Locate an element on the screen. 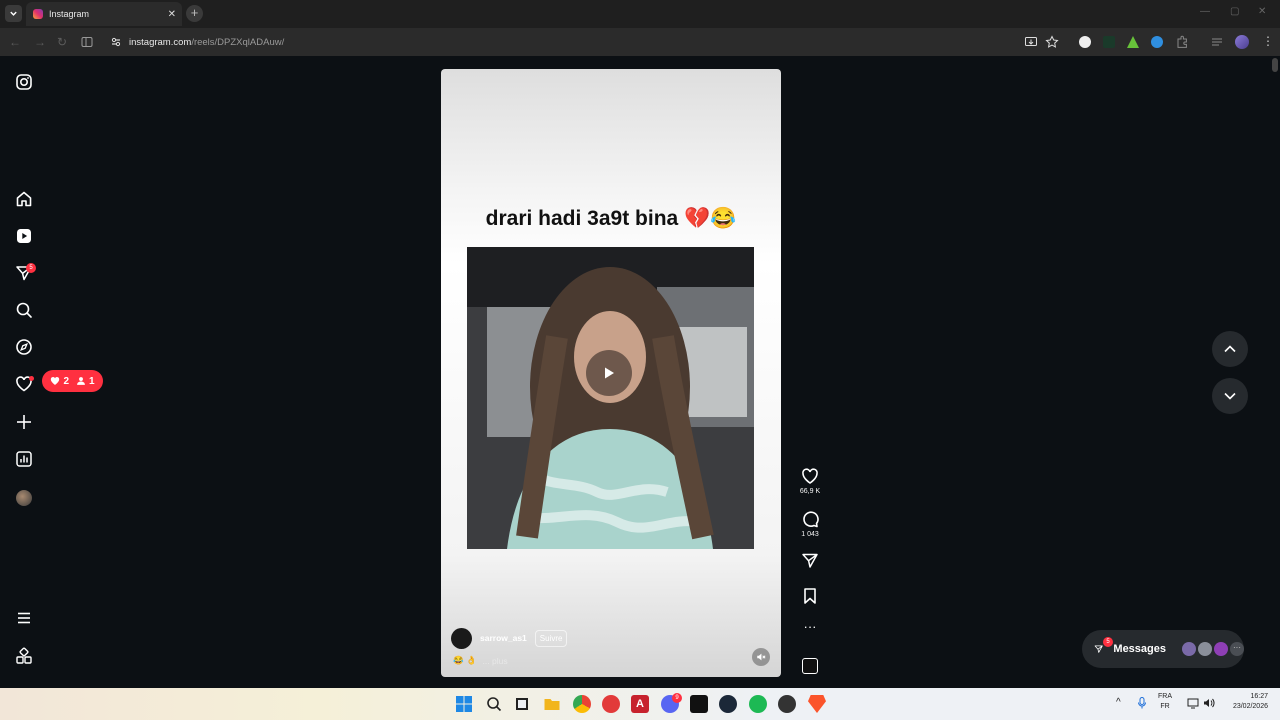 This screenshot has height=720, width=1280. next-reel-button is located at coordinates (1230, 396).